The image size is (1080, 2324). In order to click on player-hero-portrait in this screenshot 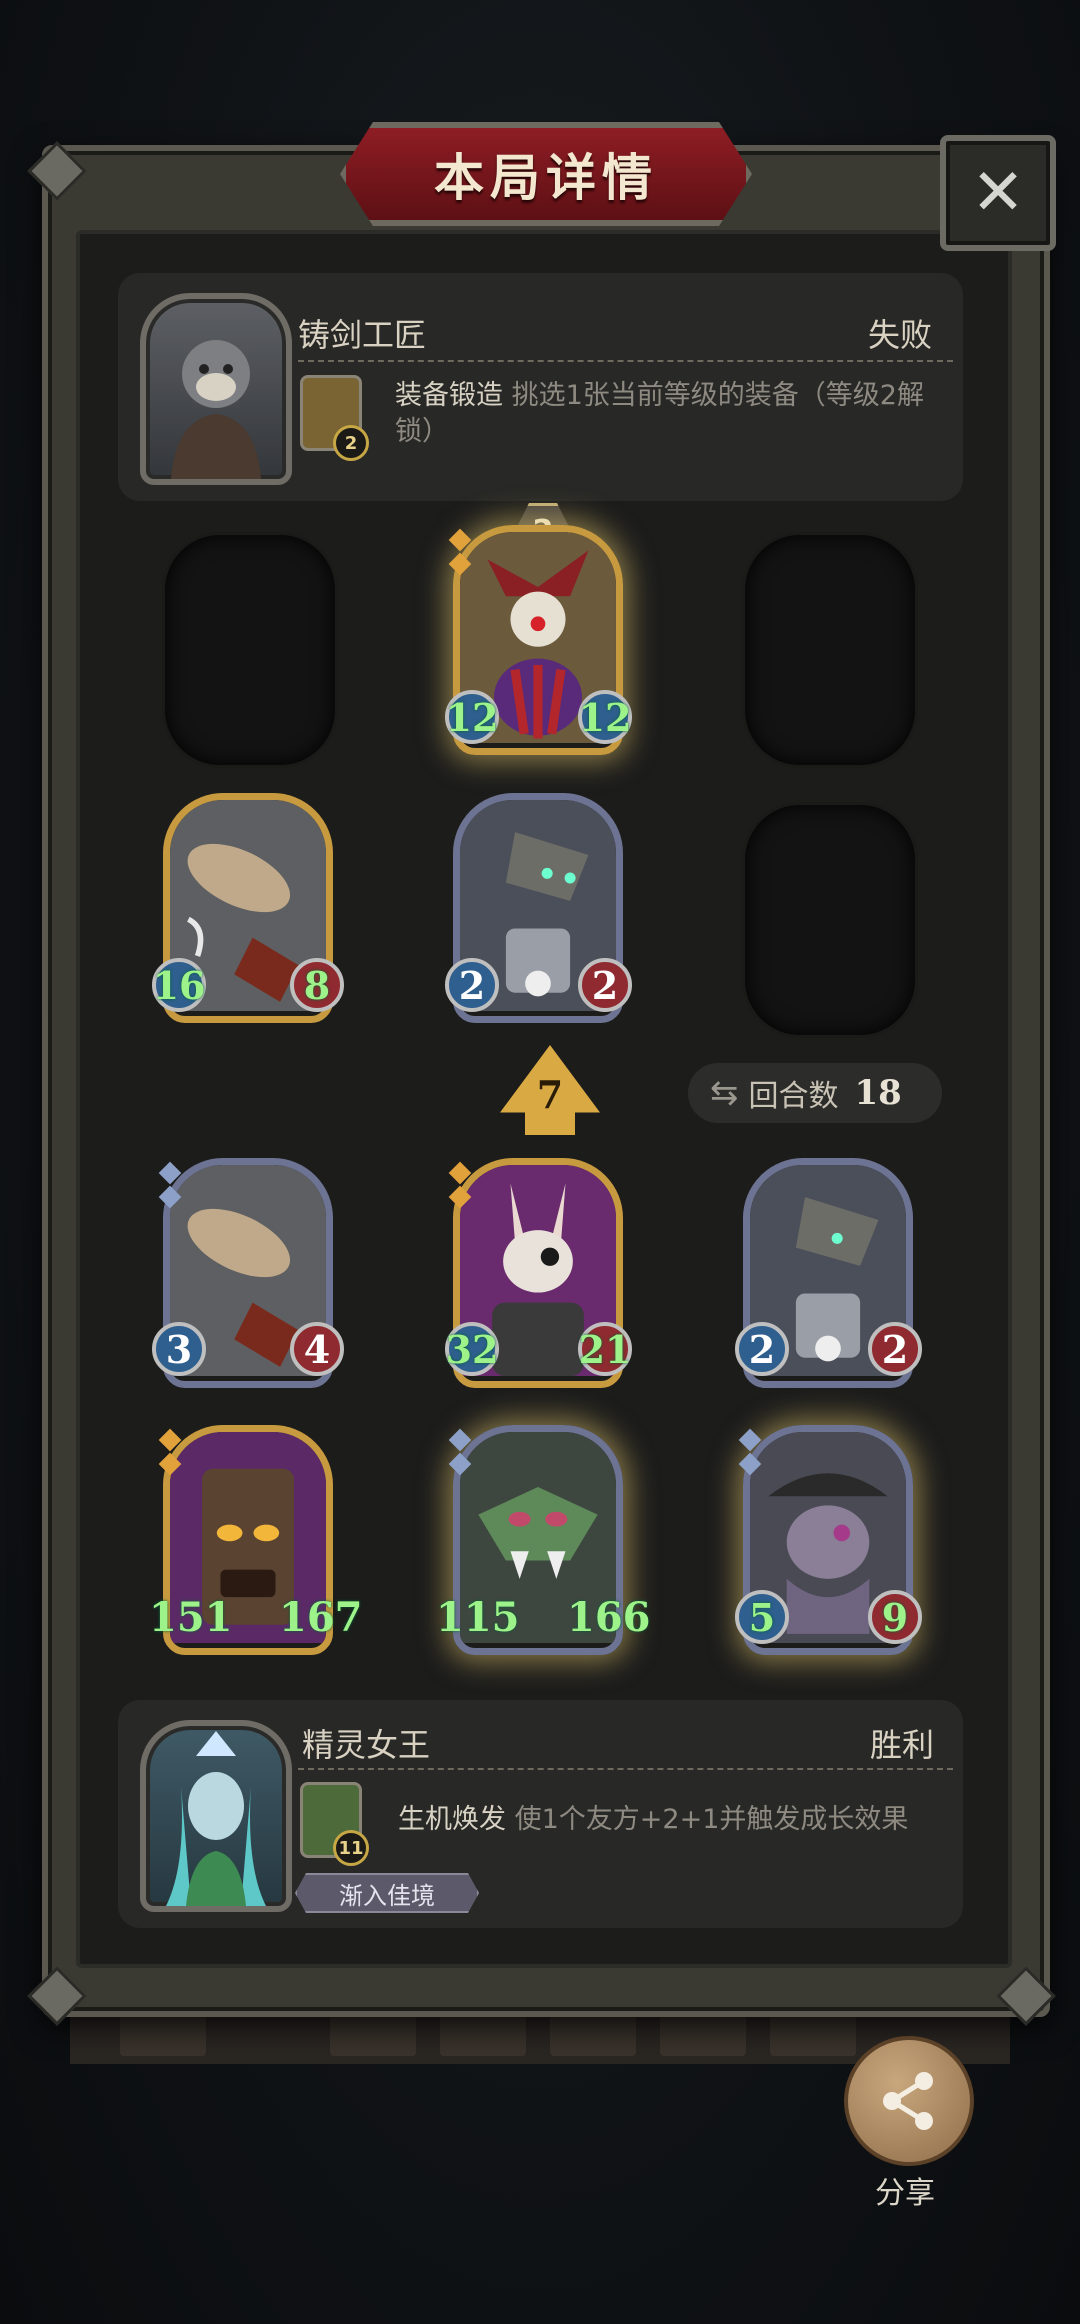, I will do `click(216, 1816)`.